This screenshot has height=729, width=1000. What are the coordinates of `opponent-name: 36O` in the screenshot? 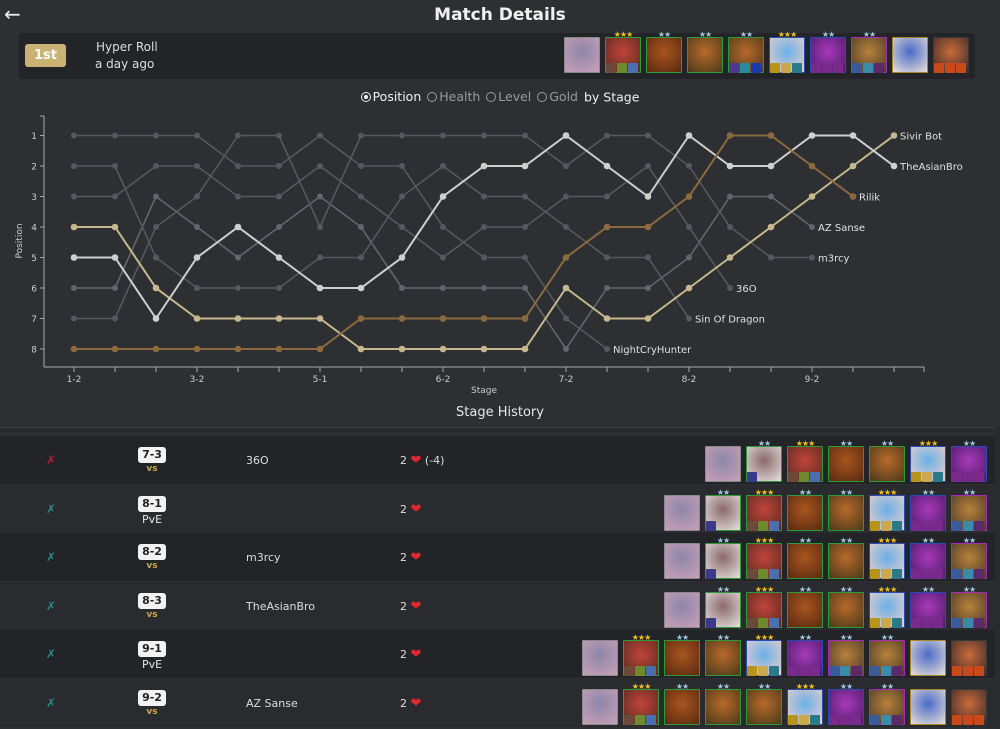 It's located at (257, 460).